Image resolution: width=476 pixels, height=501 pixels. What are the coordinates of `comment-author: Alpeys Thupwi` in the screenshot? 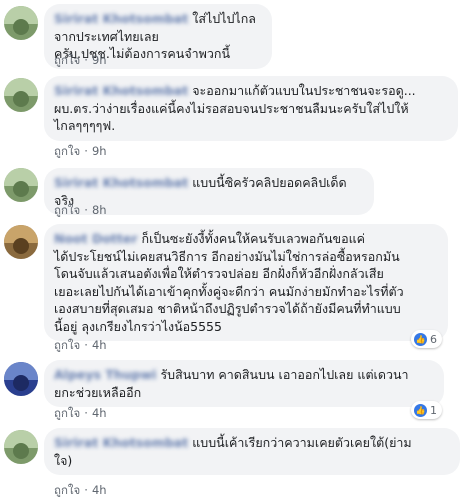 It's located at (105, 375).